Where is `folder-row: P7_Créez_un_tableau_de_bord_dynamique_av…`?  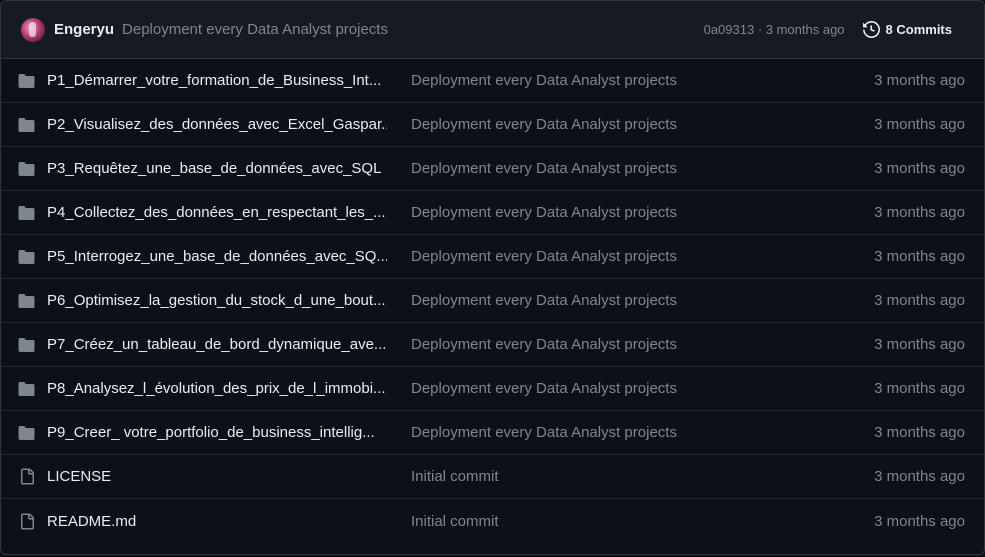 folder-row: P7_Créez_un_tableau_de_bord_dynamique_av… is located at coordinates (492, 345).